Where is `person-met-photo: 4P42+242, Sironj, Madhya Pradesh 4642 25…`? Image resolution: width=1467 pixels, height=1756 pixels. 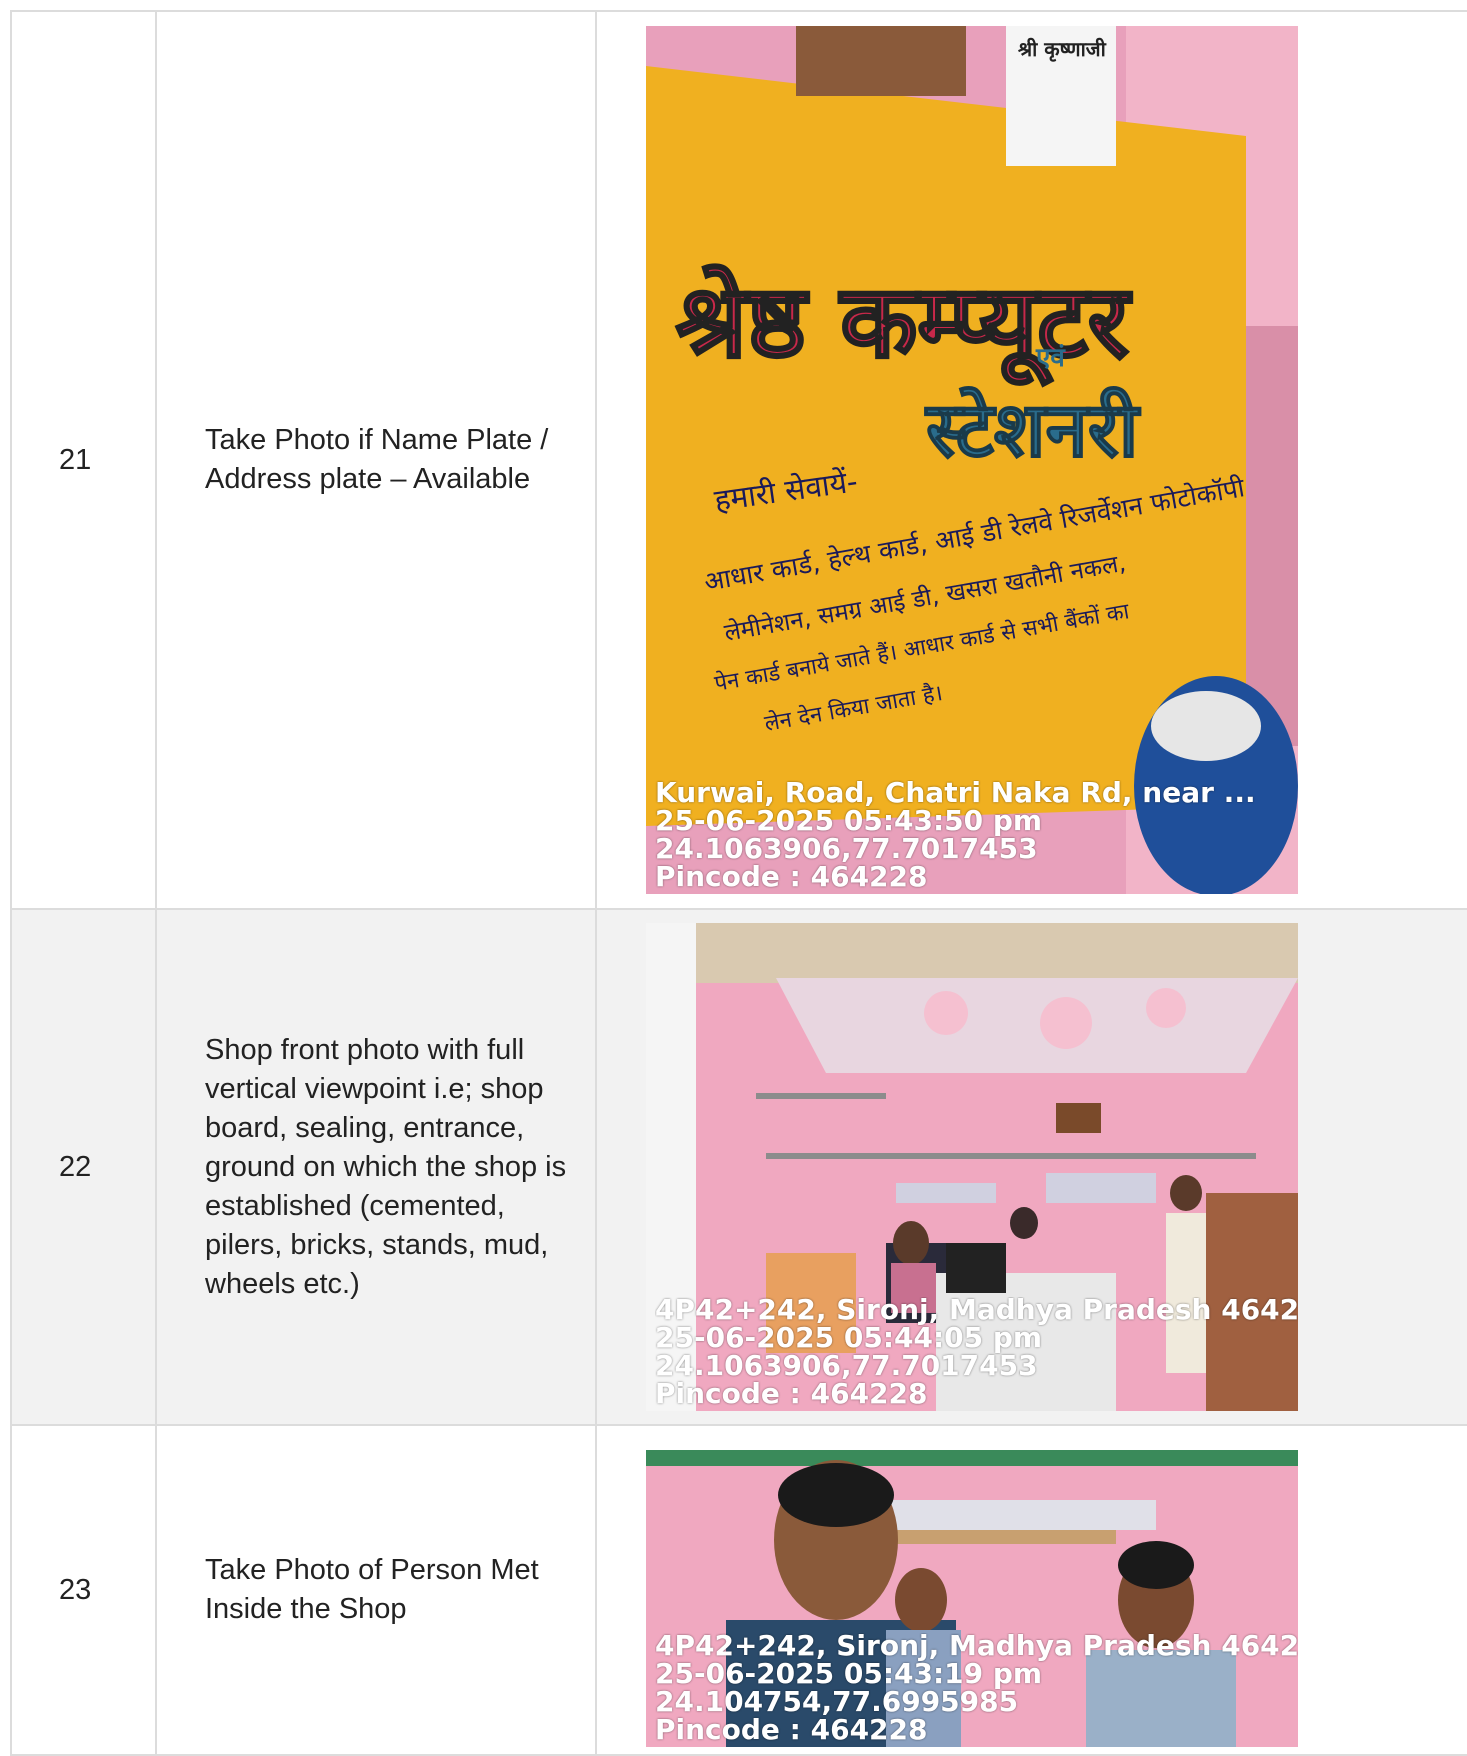 person-met-photo: 4P42+242, Sironj, Madhya Pradesh 4642 25… is located at coordinates (972, 1598).